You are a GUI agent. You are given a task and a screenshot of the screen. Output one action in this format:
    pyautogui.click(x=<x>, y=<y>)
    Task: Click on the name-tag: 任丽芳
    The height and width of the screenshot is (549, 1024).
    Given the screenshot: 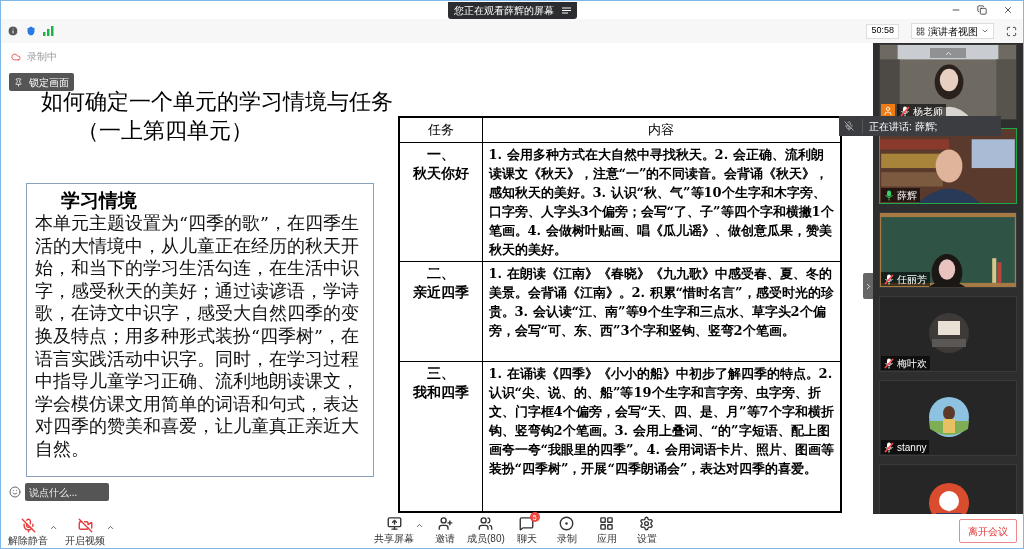 What is the action you would take?
    pyautogui.click(x=905, y=279)
    